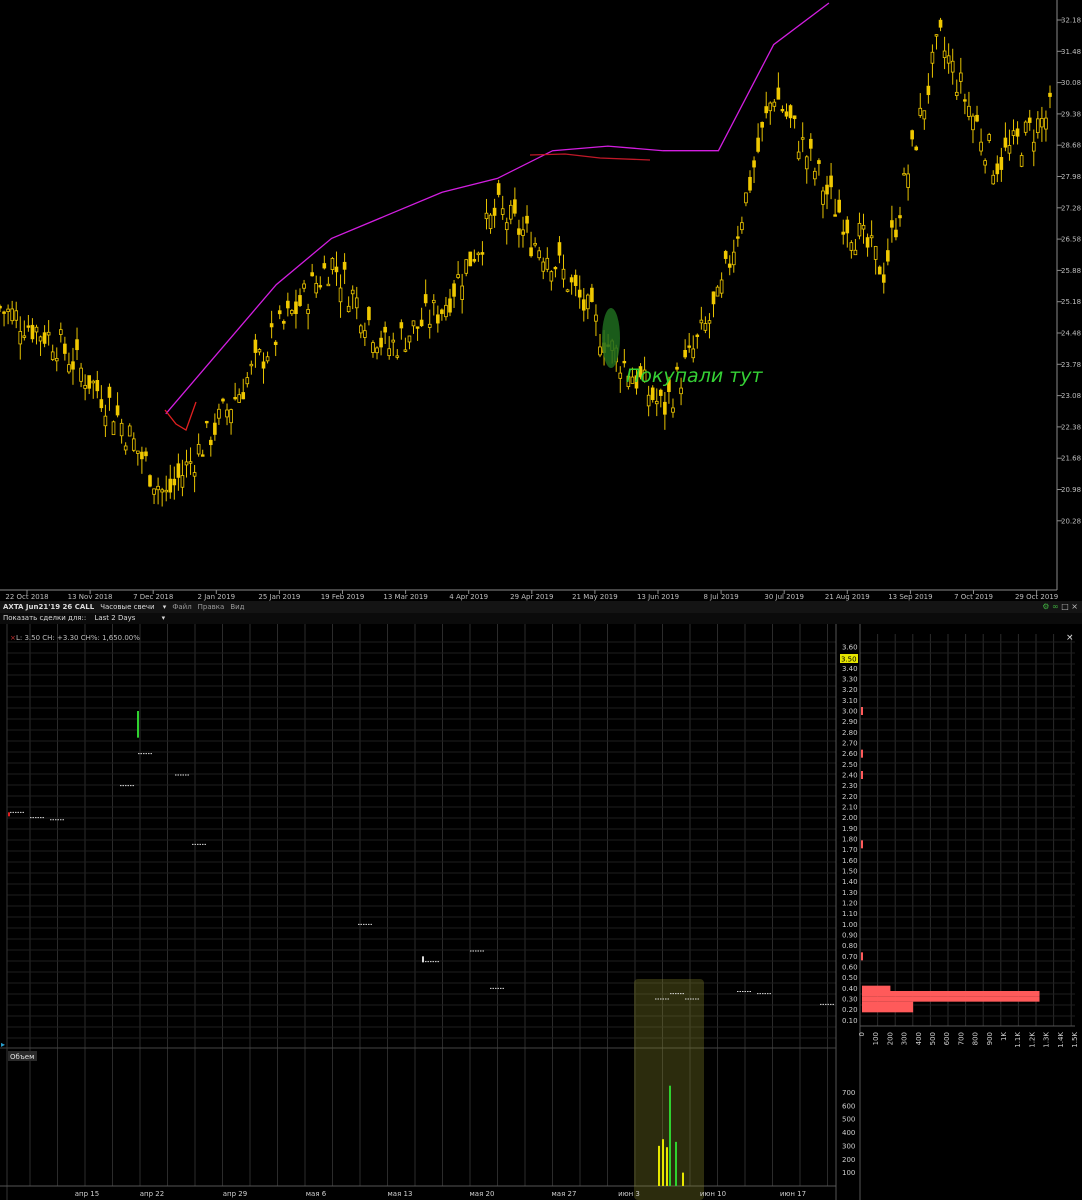 The image size is (1082, 1200). I want to click on price-tick-label: 32.18, so click(1071, 21).